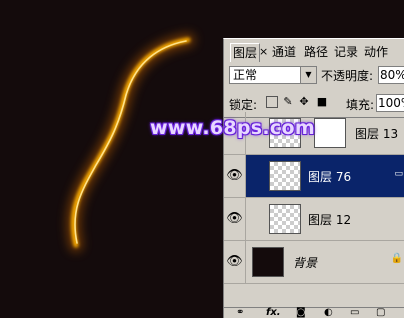 Image resolution: width=404 pixels, height=318 pixels. I want to click on tab-paths: 路径, so click(316, 52).